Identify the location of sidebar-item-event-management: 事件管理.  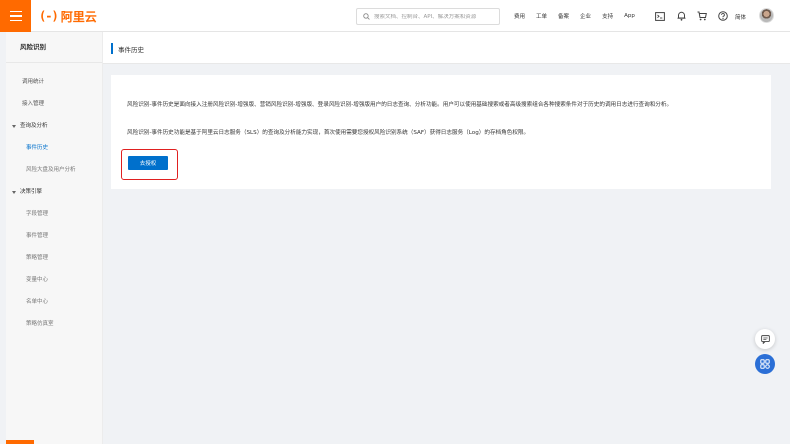
(54, 236).